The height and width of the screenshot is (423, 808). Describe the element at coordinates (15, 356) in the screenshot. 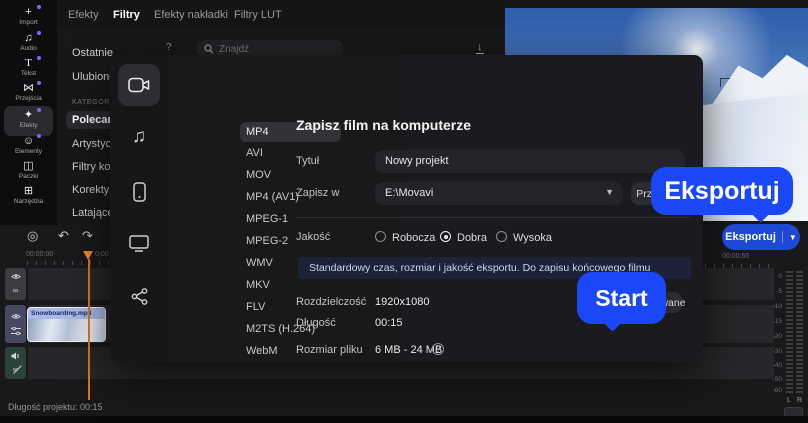

I see `speaker-icon` at that location.